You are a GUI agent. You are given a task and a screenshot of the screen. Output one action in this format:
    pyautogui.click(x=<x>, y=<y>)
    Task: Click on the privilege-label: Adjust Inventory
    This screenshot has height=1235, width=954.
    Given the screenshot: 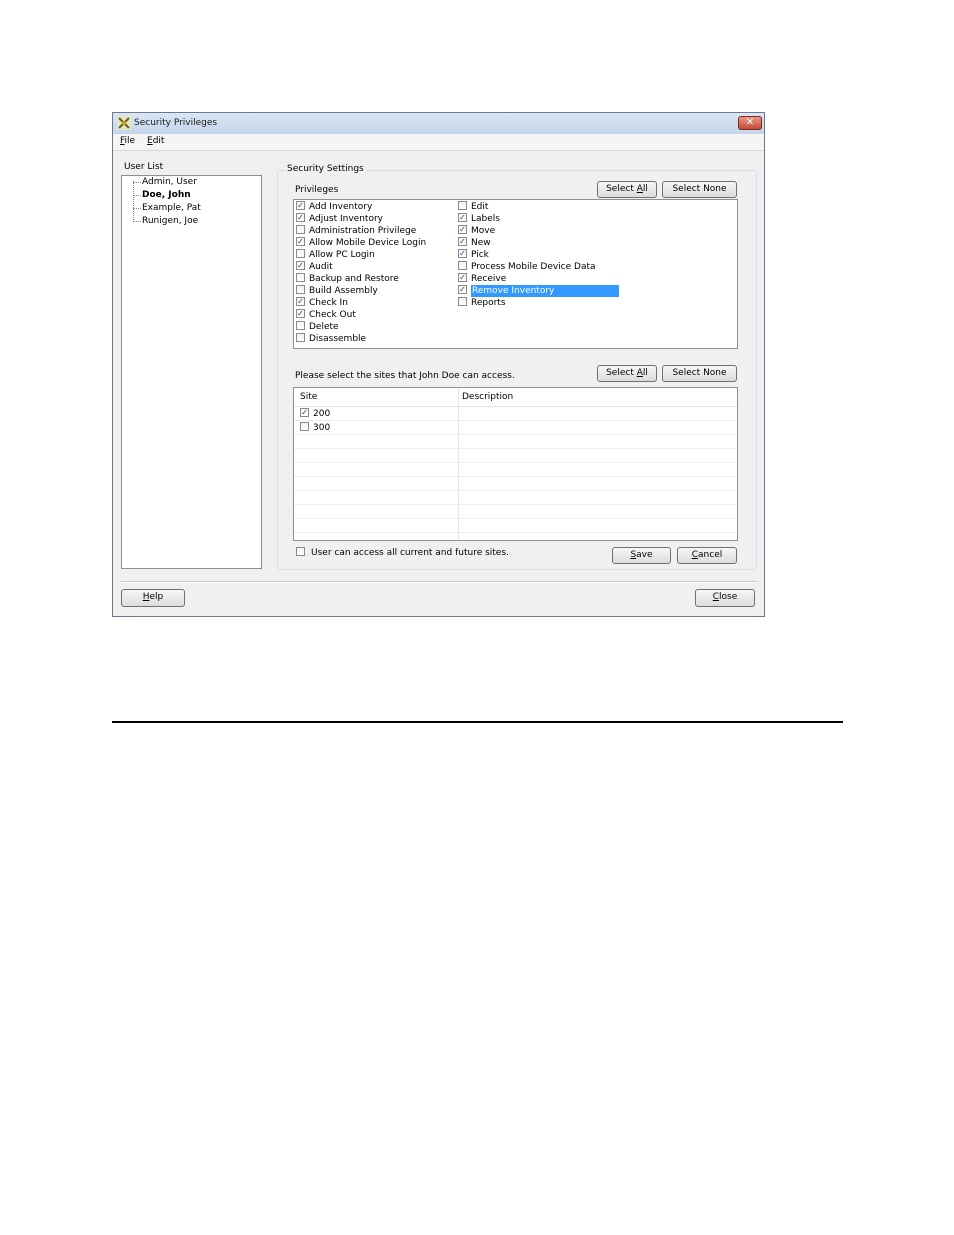 What is the action you would take?
    pyautogui.click(x=346, y=219)
    